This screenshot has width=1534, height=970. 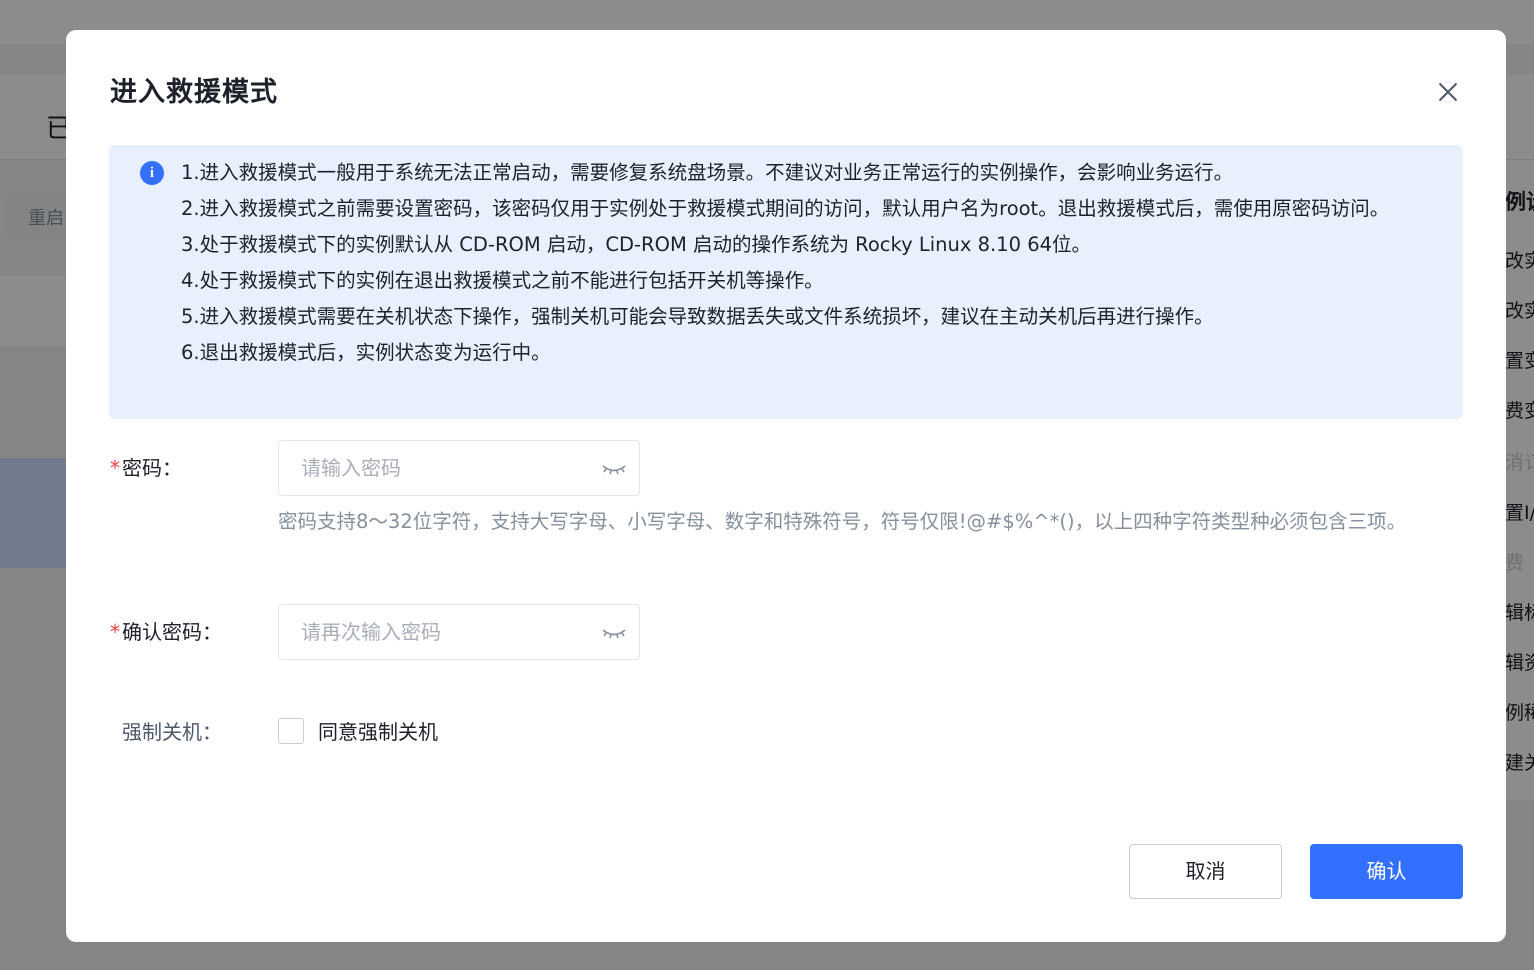 I want to click on confirm-password-input, so click(x=434, y=632).